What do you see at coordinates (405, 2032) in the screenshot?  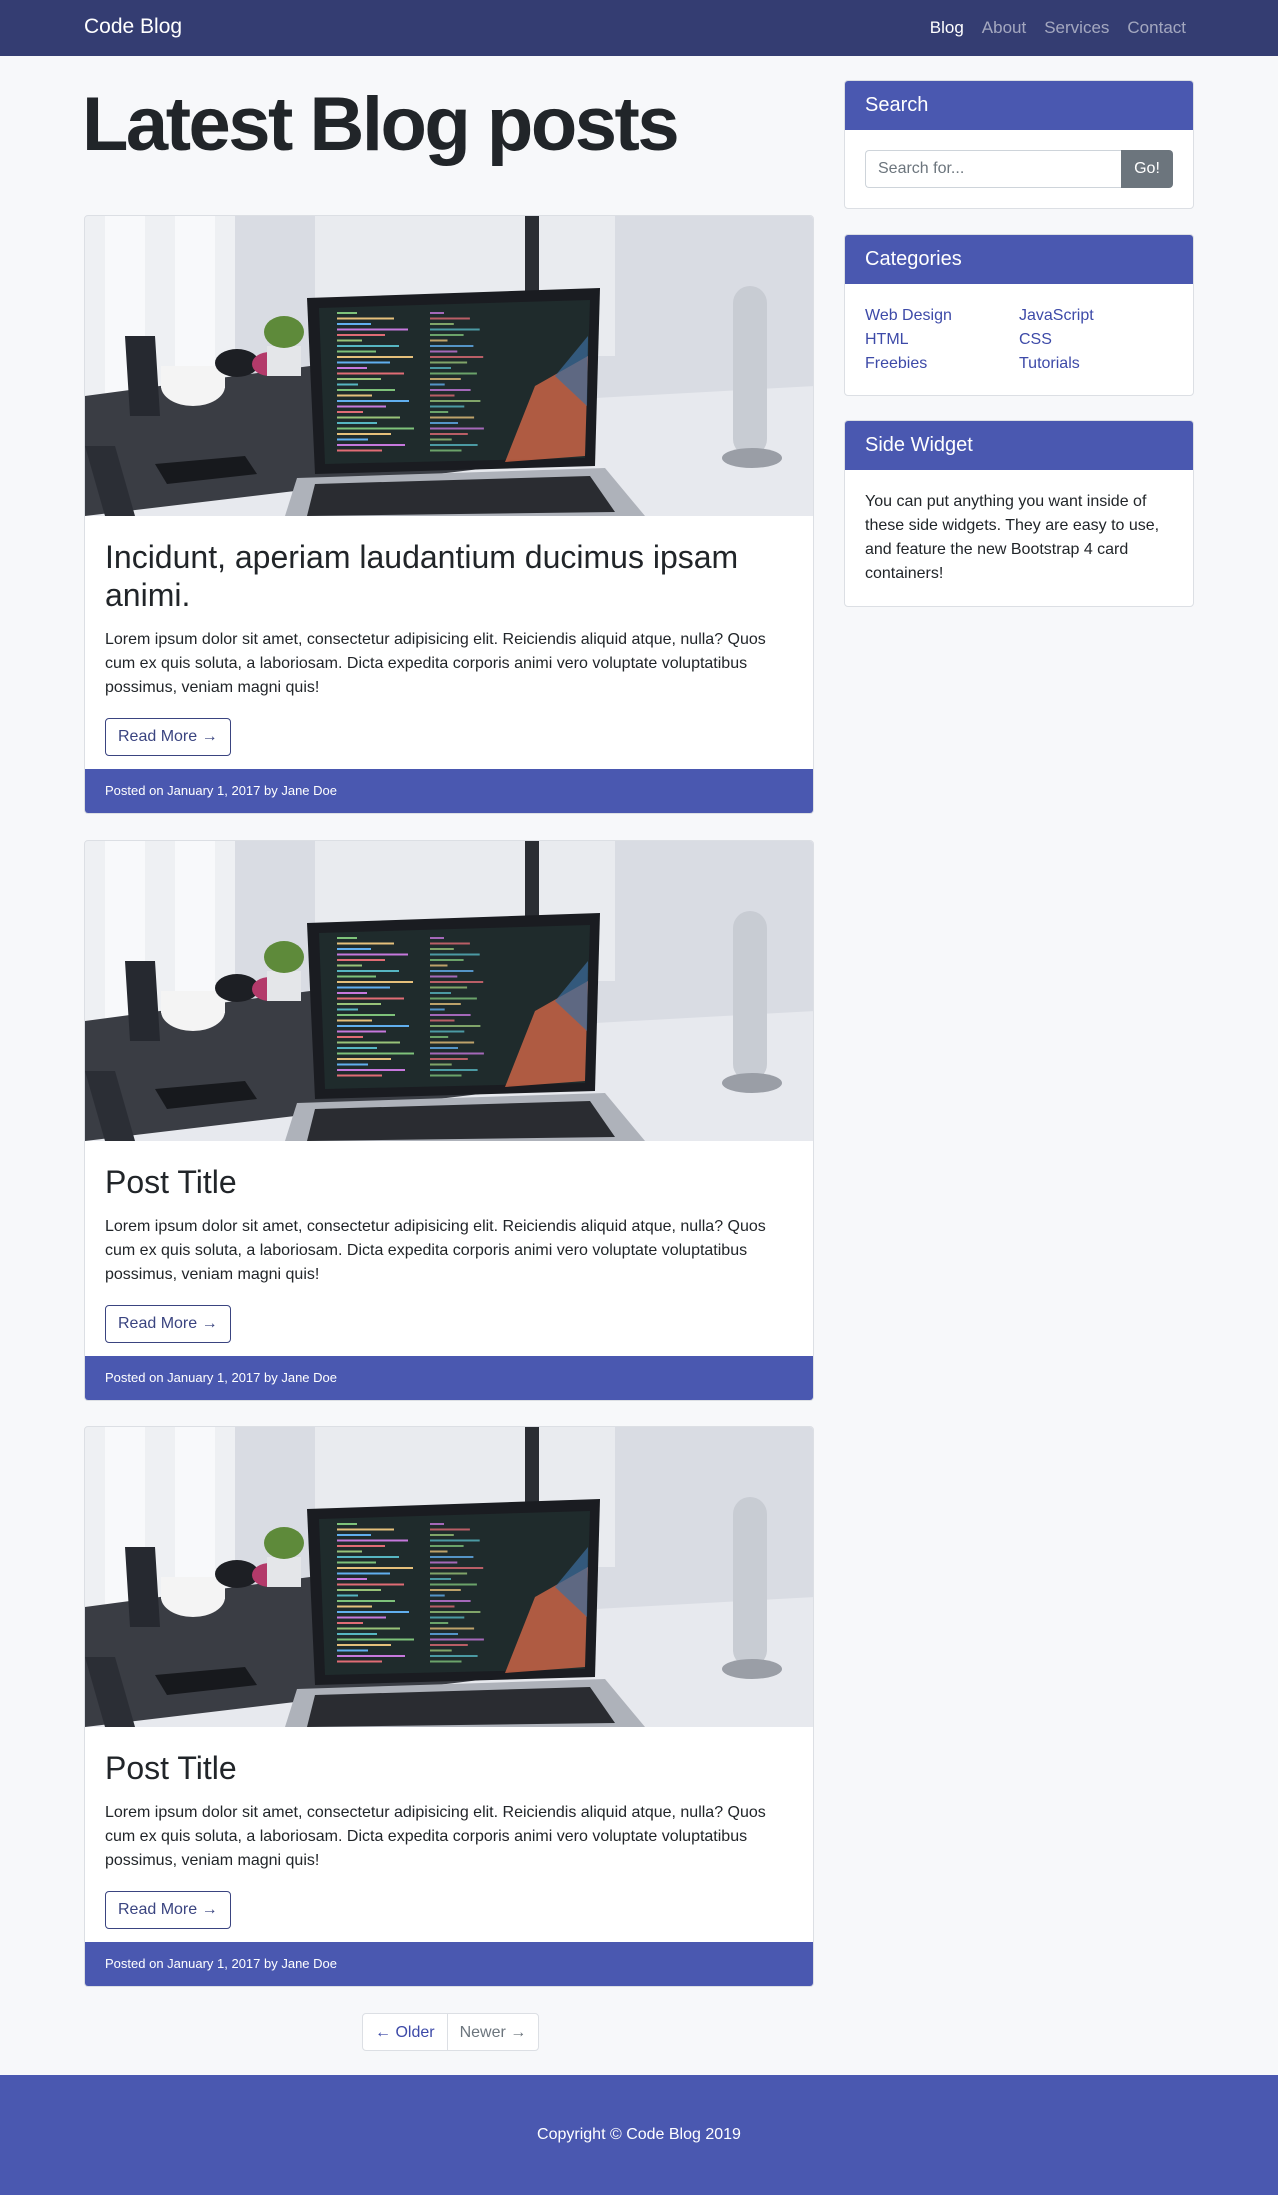 I see `older-posts-link: ← Older` at bounding box center [405, 2032].